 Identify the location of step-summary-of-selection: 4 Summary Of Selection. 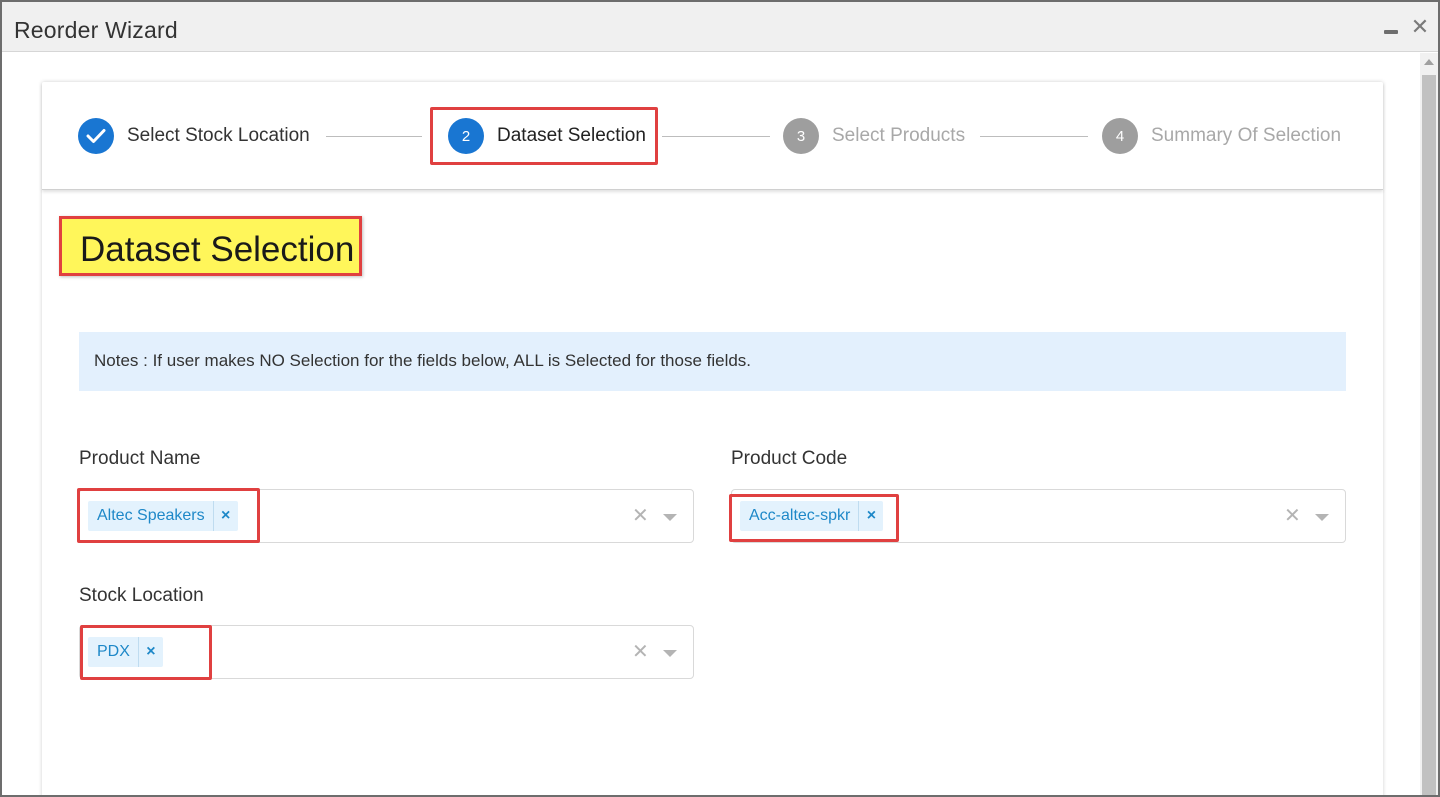
(1221, 136).